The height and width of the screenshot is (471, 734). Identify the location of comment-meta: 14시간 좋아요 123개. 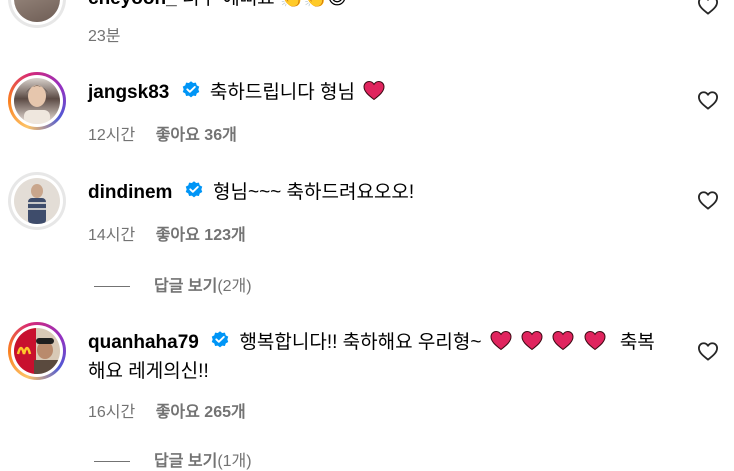
(167, 233).